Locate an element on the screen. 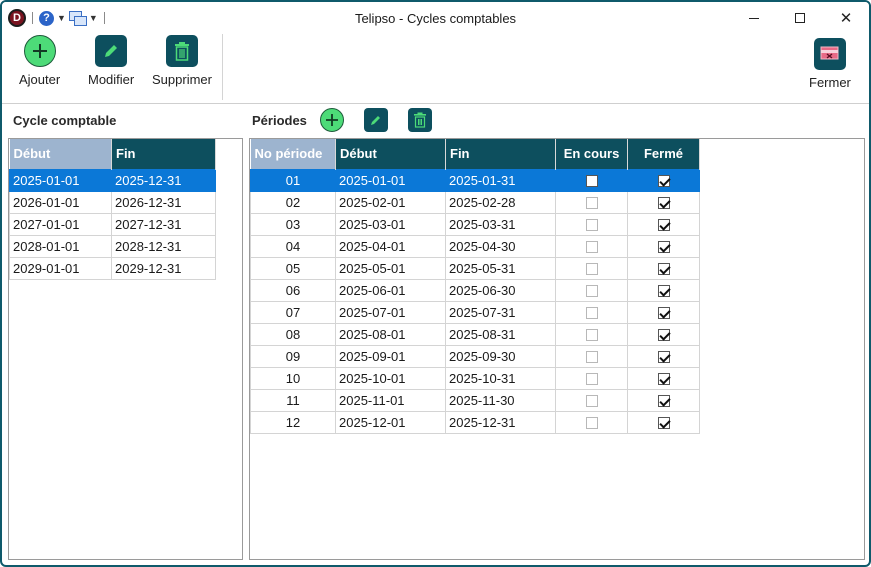 Image resolution: width=871 pixels, height=567 pixels. cell-start: 2025-11-01 is located at coordinates (390, 400).